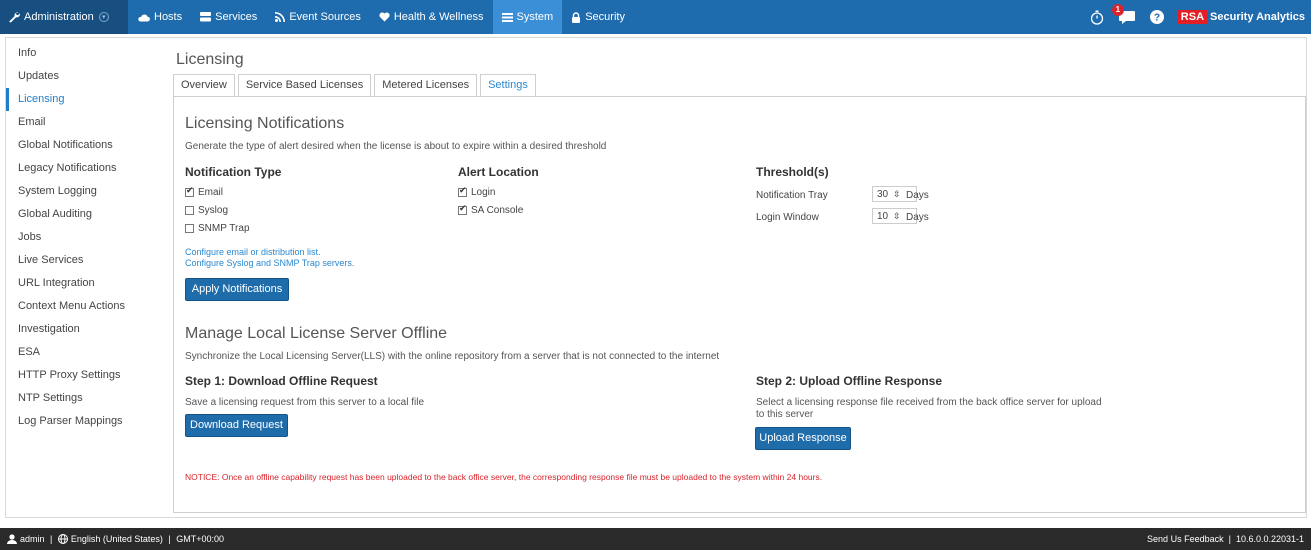 This screenshot has height=550, width=1311. What do you see at coordinates (438, 17) in the screenshot?
I see `nav-health-wellness-label: Health & Wellness` at bounding box center [438, 17].